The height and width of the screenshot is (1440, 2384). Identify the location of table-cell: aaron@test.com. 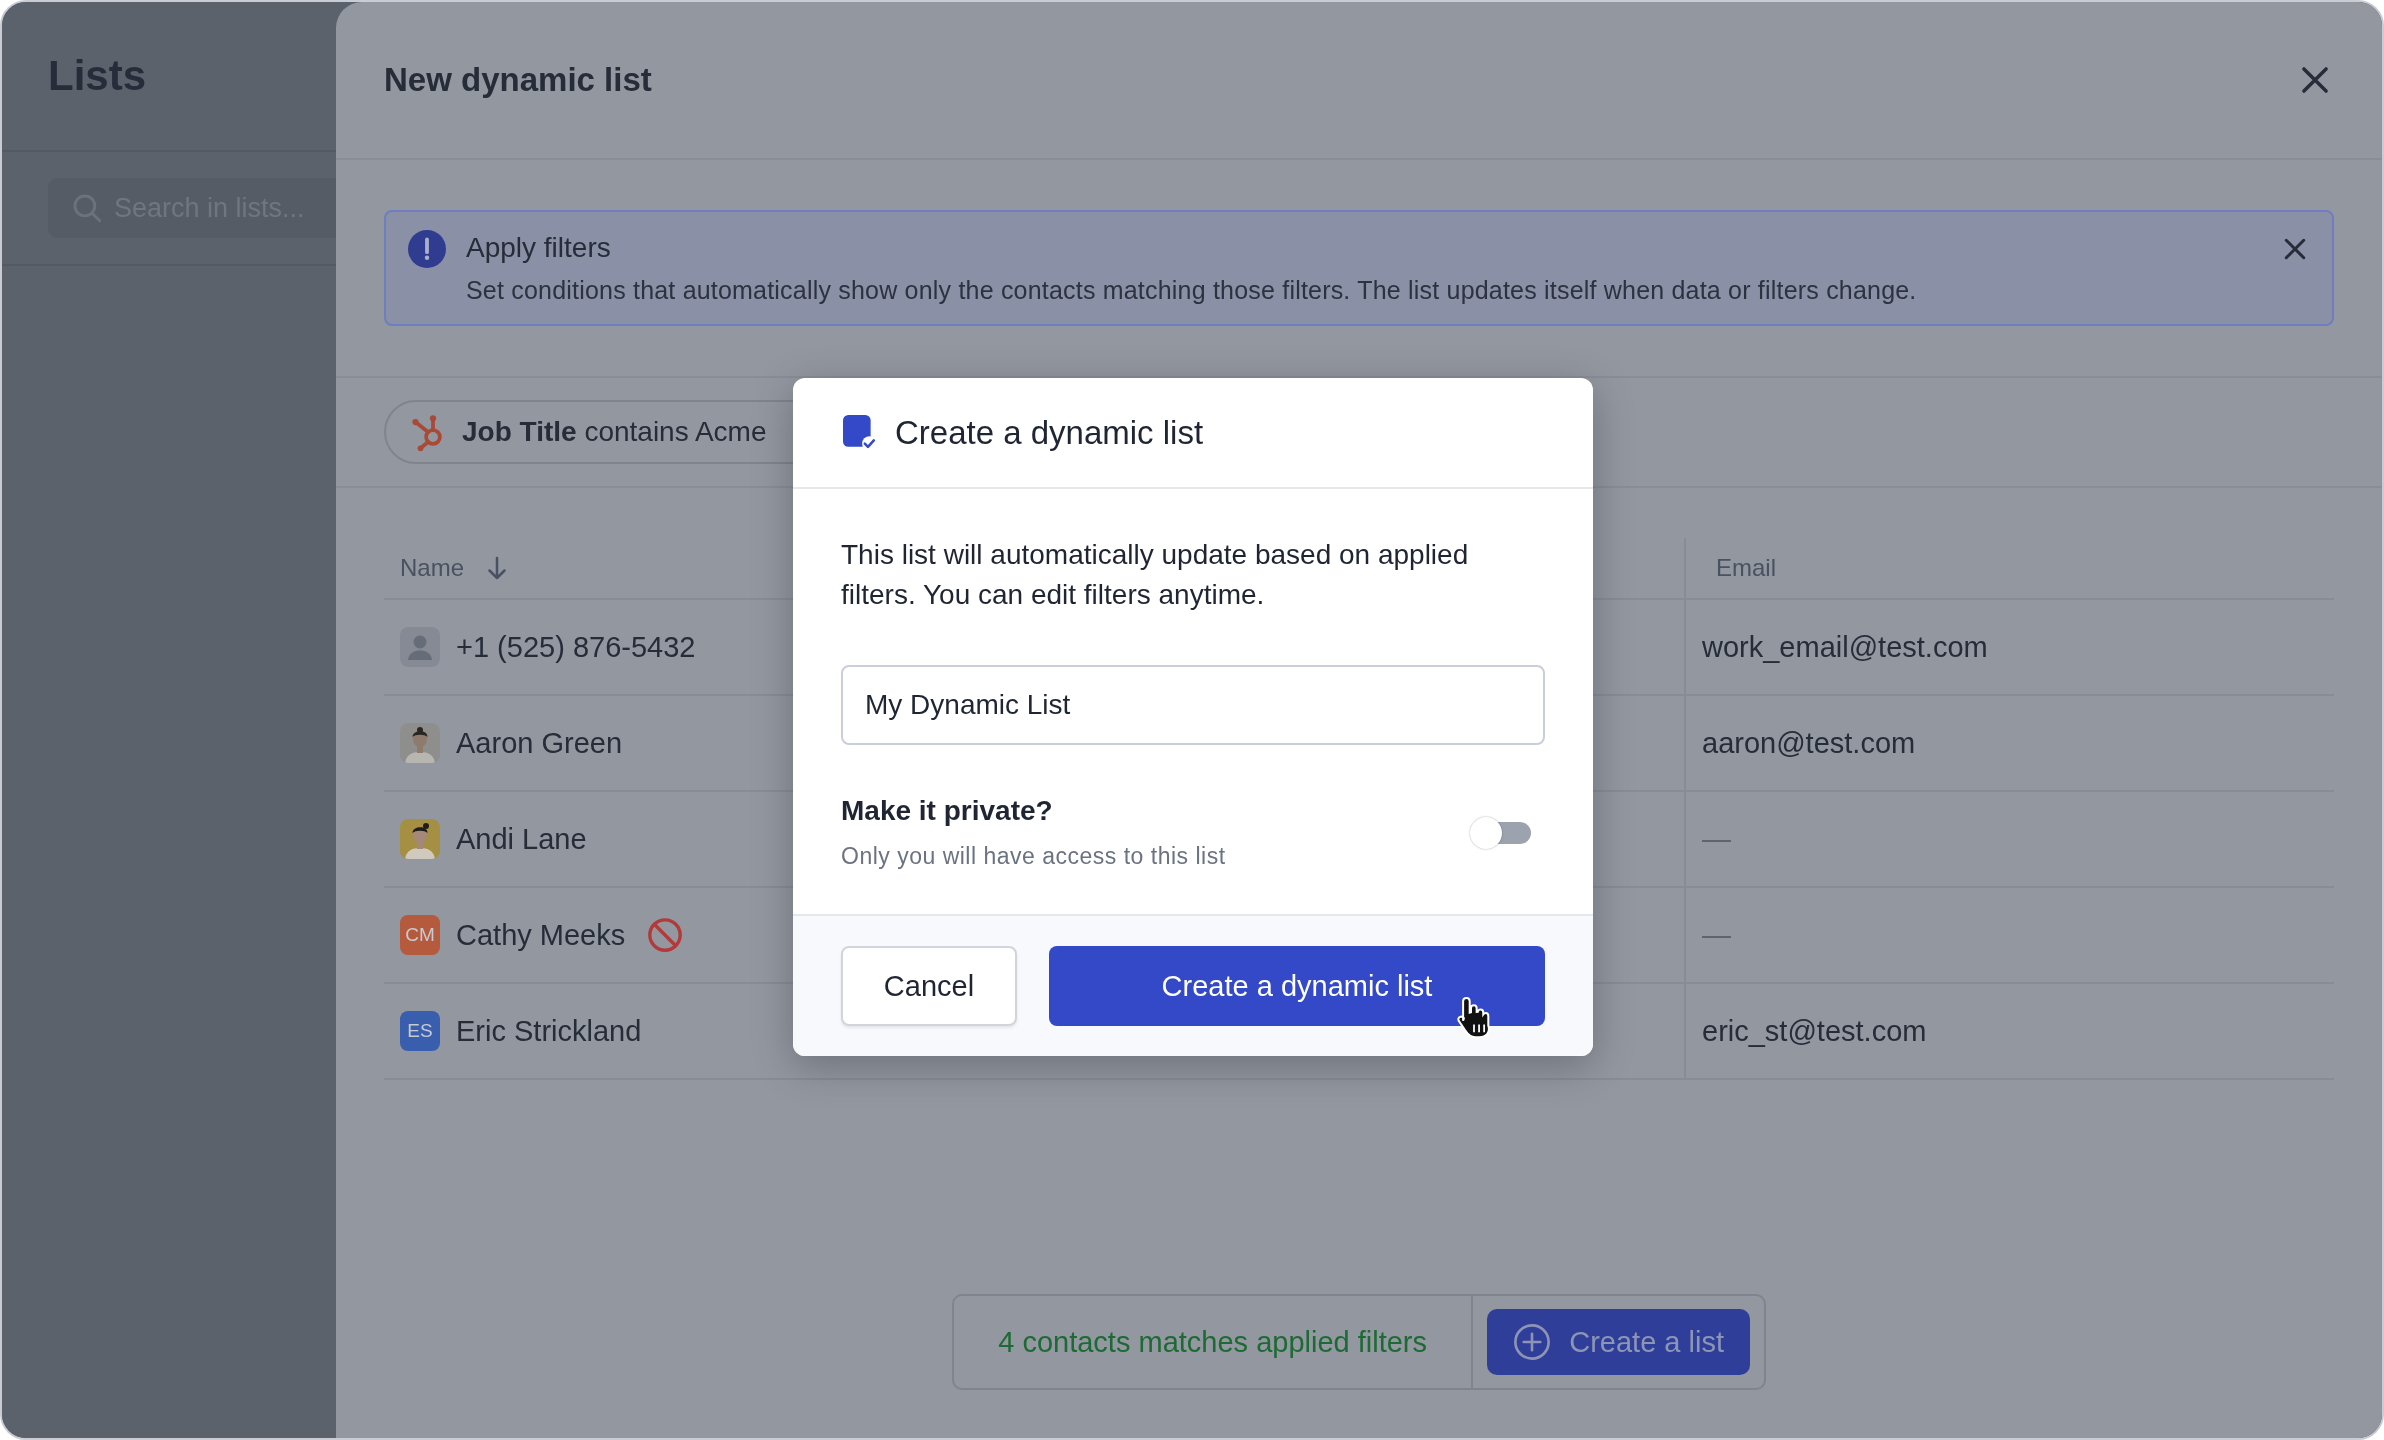
(1809, 743).